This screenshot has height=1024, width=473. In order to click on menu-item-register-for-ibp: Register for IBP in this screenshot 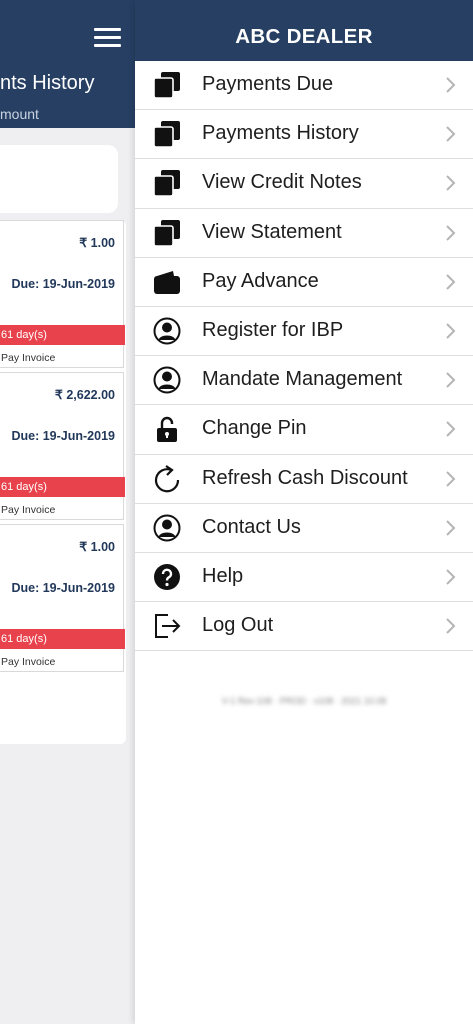, I will do `click(304, 332)`.